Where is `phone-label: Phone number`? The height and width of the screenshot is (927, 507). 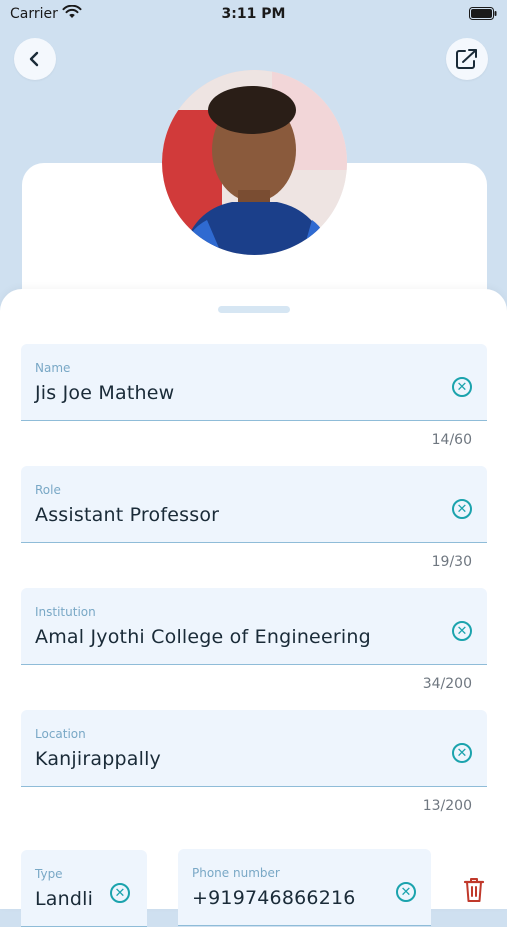
phone-label: Phone number is located at coordinates (236, 873).